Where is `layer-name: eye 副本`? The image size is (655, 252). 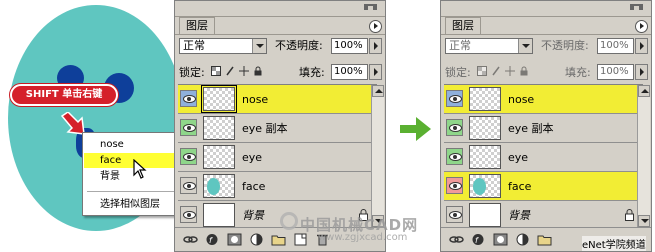 layer-name: eye 副本 is located at coordinates (265, 128).